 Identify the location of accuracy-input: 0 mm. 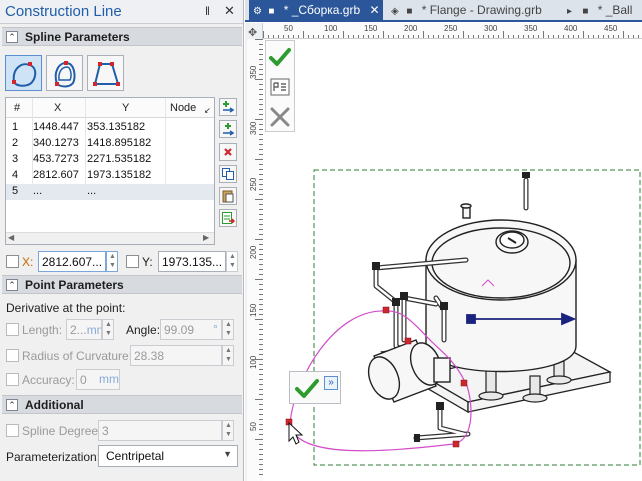
(98, 379).